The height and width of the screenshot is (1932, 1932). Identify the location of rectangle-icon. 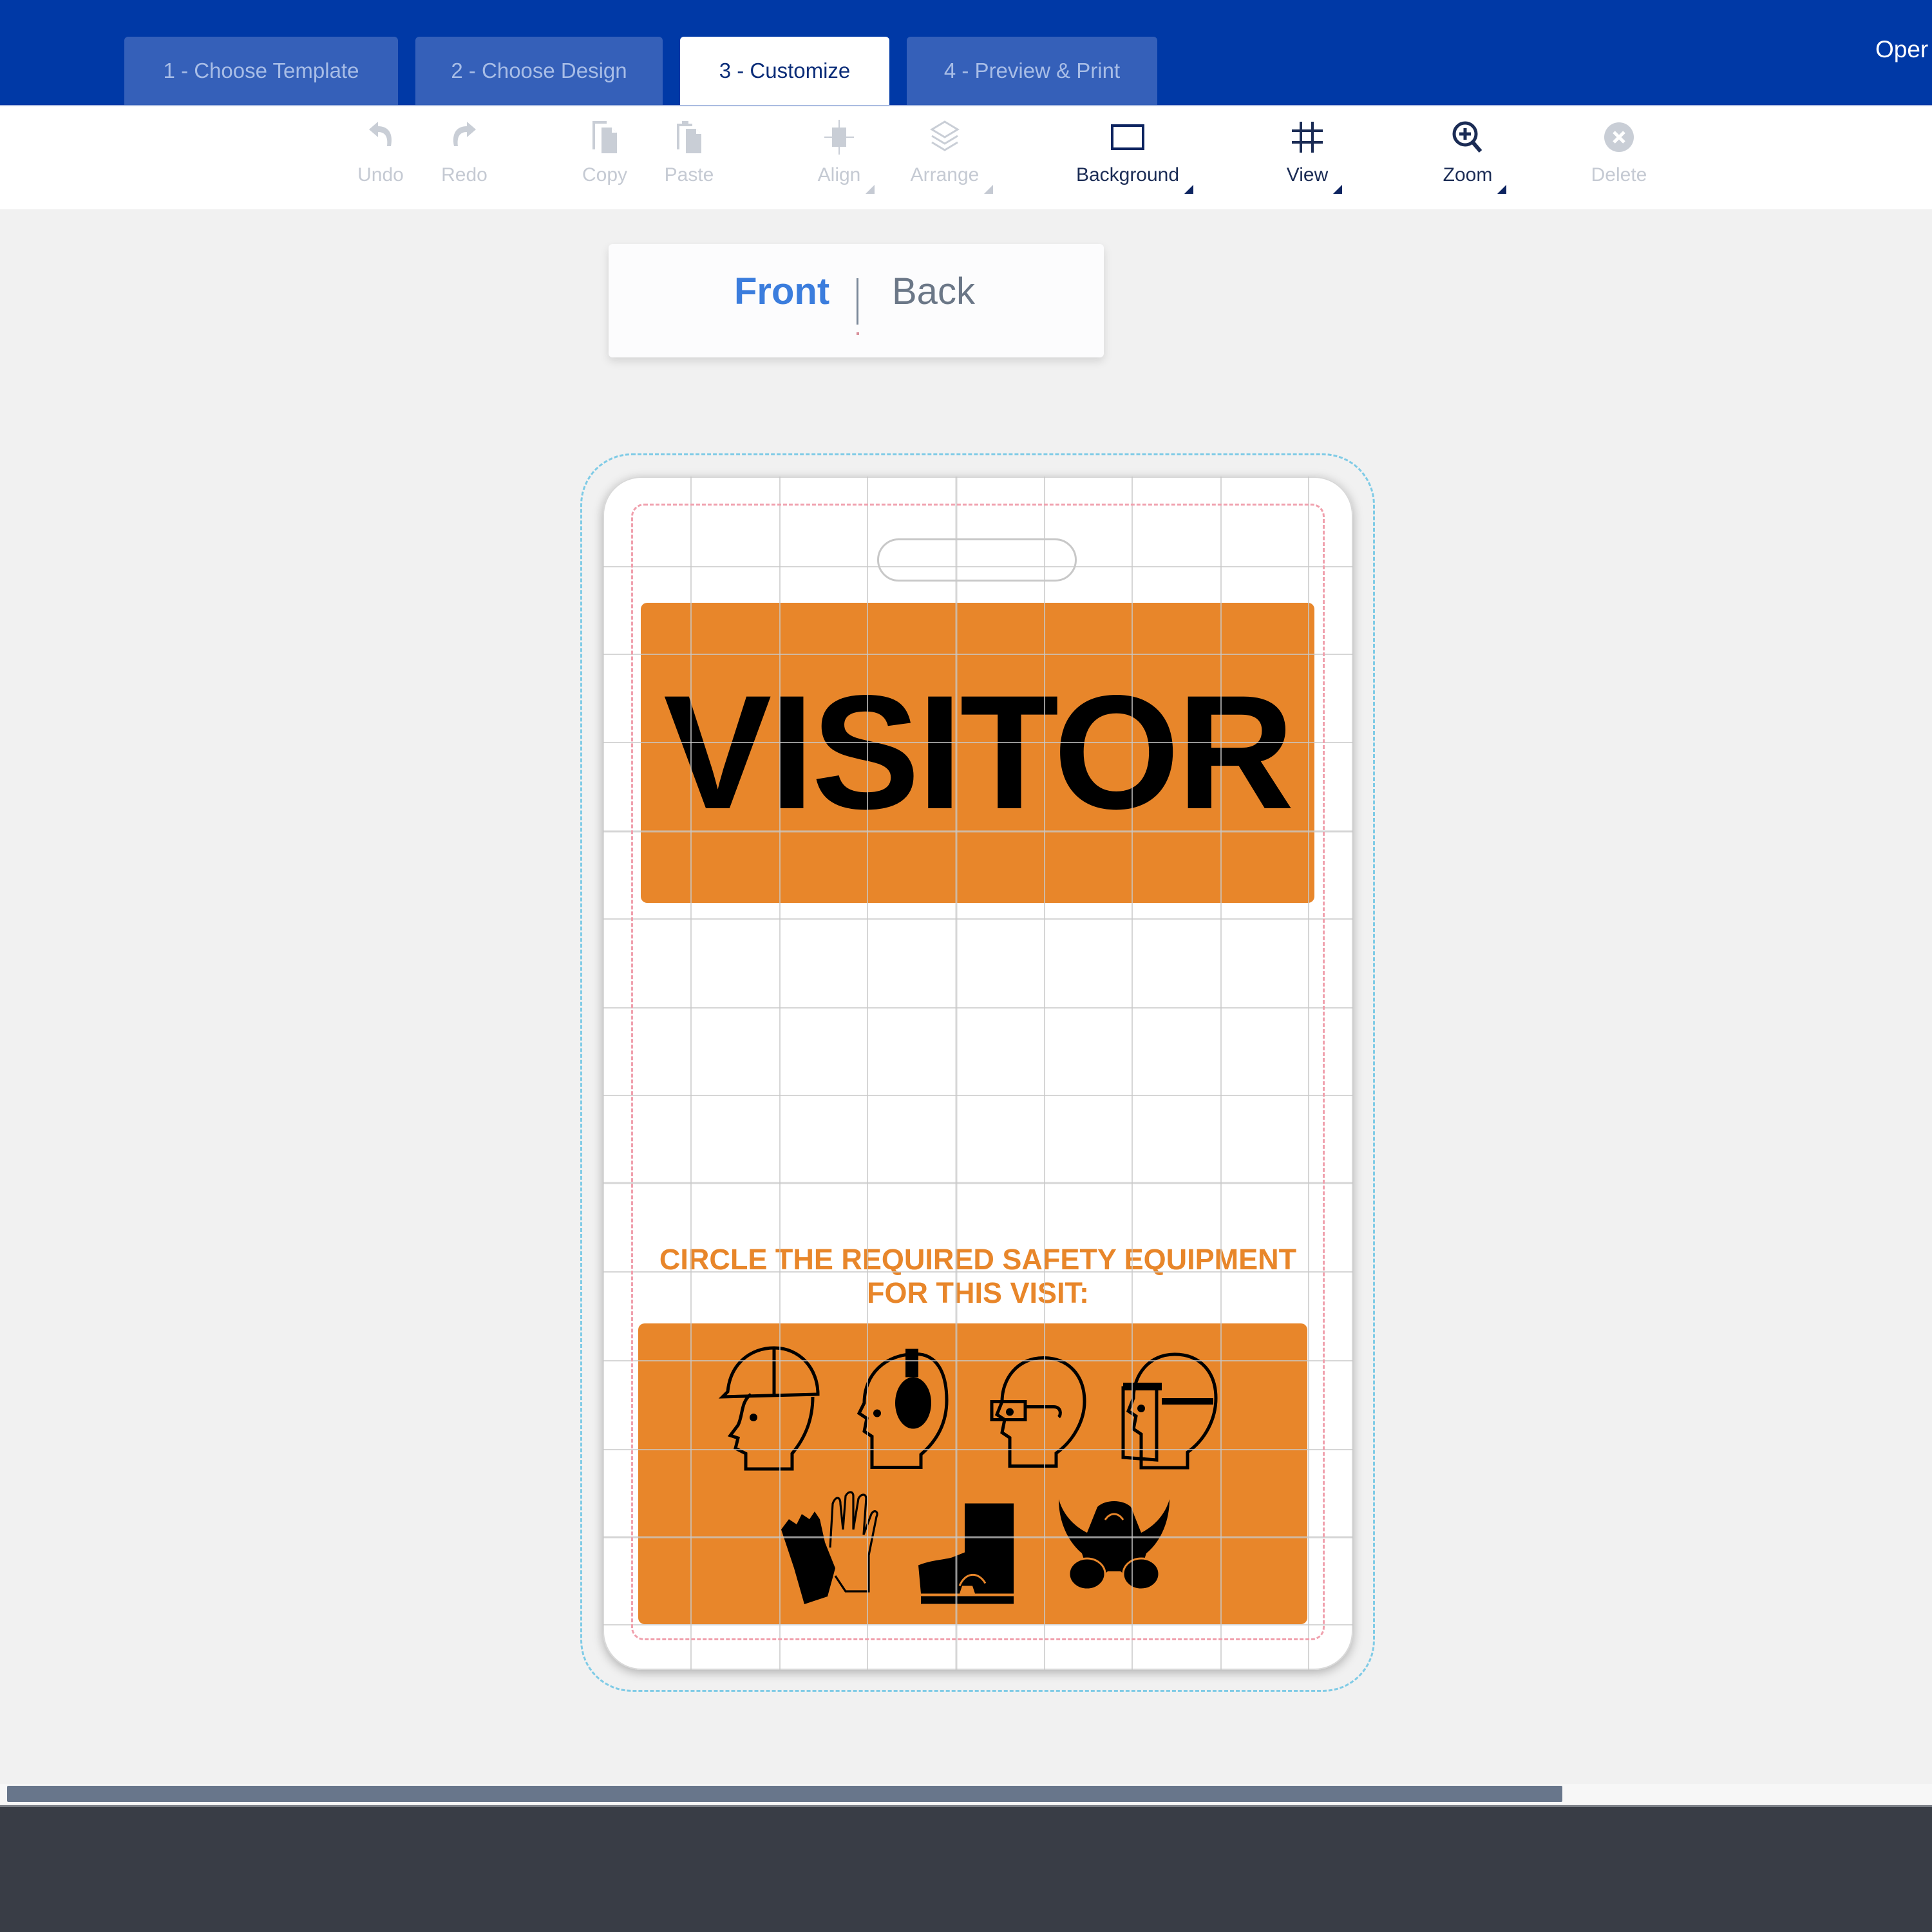
(1128, 137).